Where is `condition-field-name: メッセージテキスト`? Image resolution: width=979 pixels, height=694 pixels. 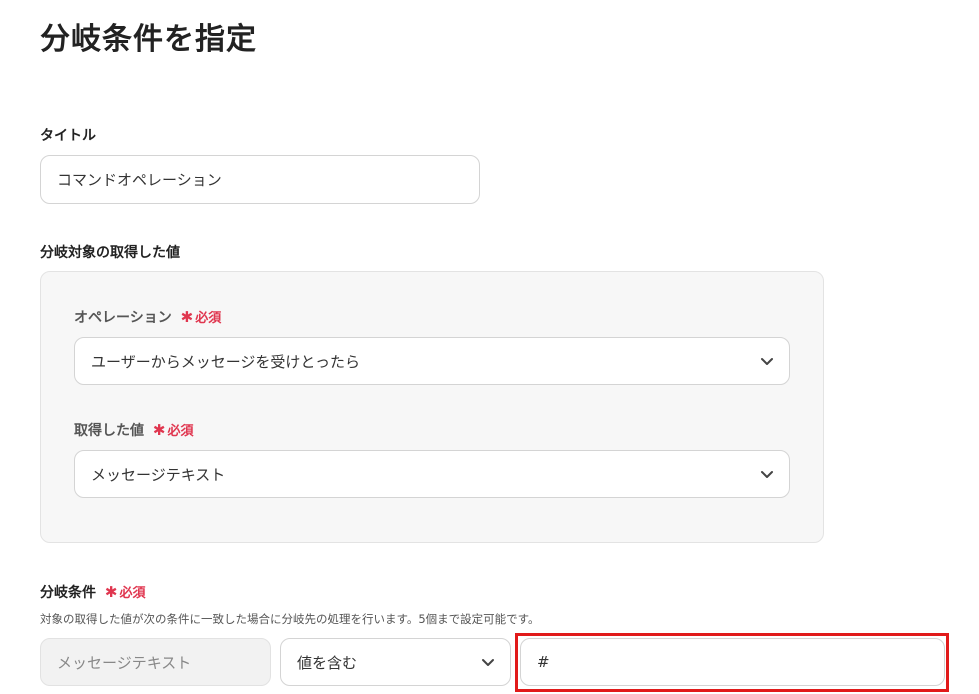 condition-field-name: メッセージテキスト is located at coordinates (155, 662).